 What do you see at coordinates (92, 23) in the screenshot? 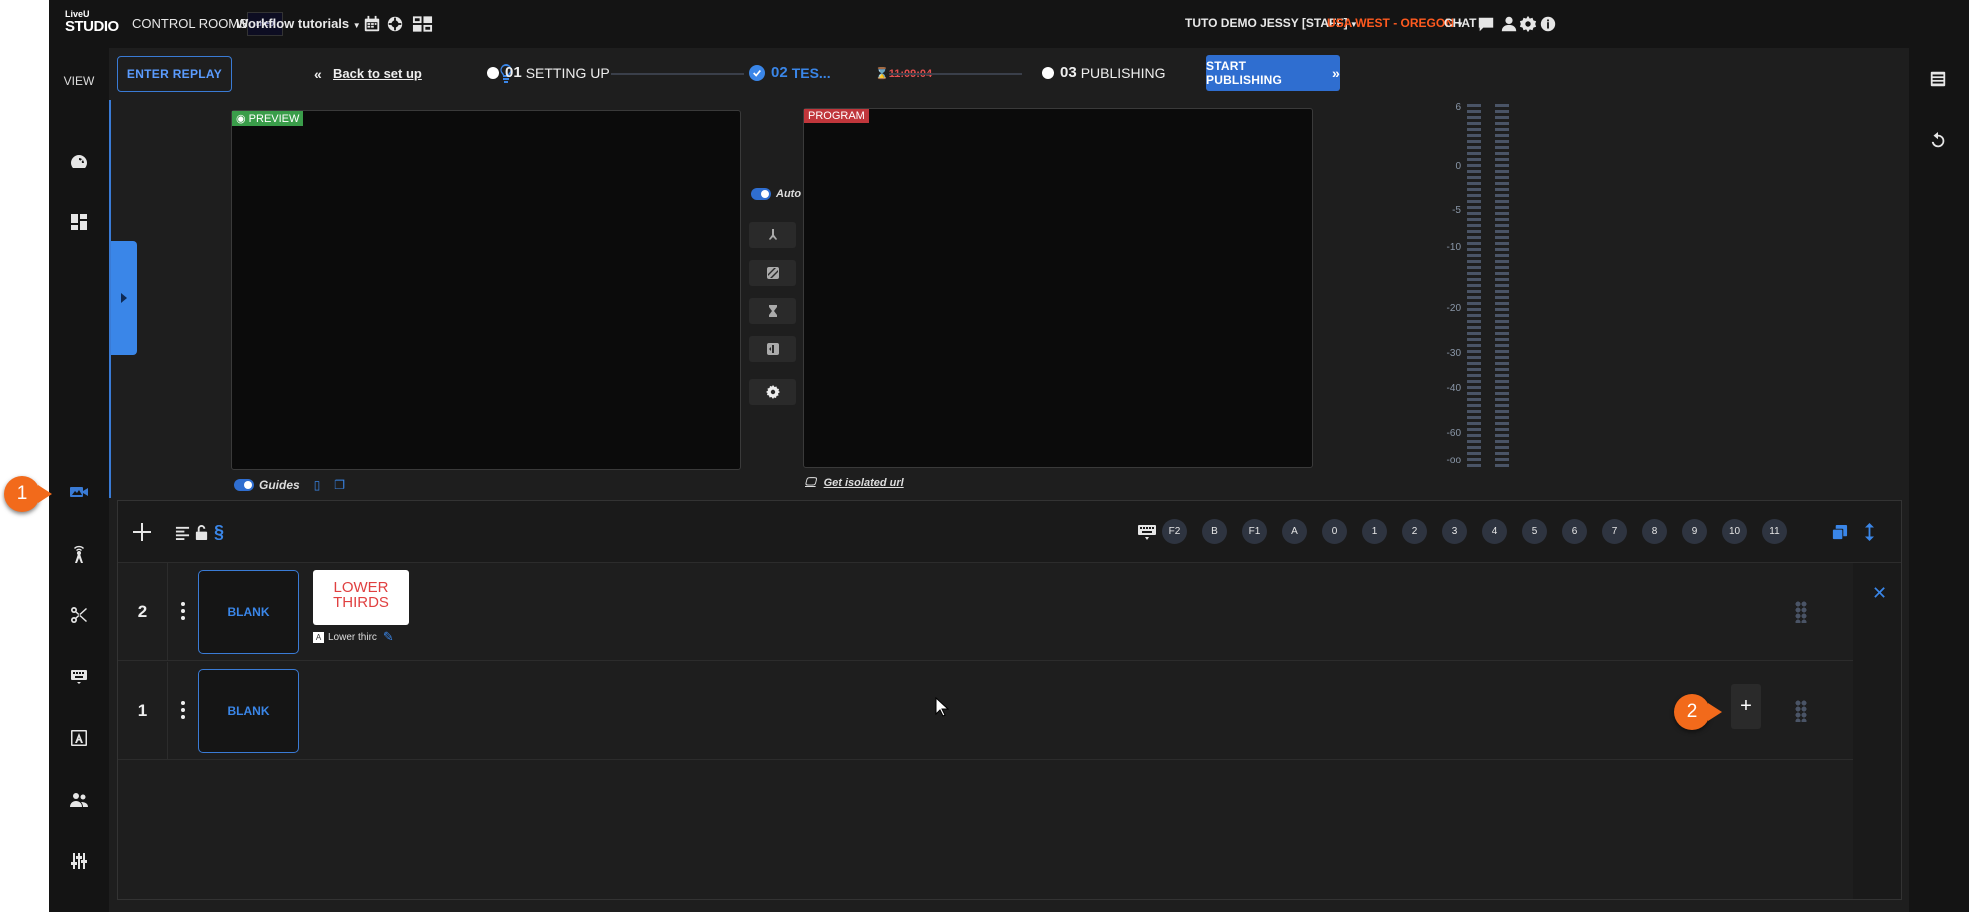
I see `liveu-studio-logo: LiveU STUDIO` at bounding box center [92, 23].